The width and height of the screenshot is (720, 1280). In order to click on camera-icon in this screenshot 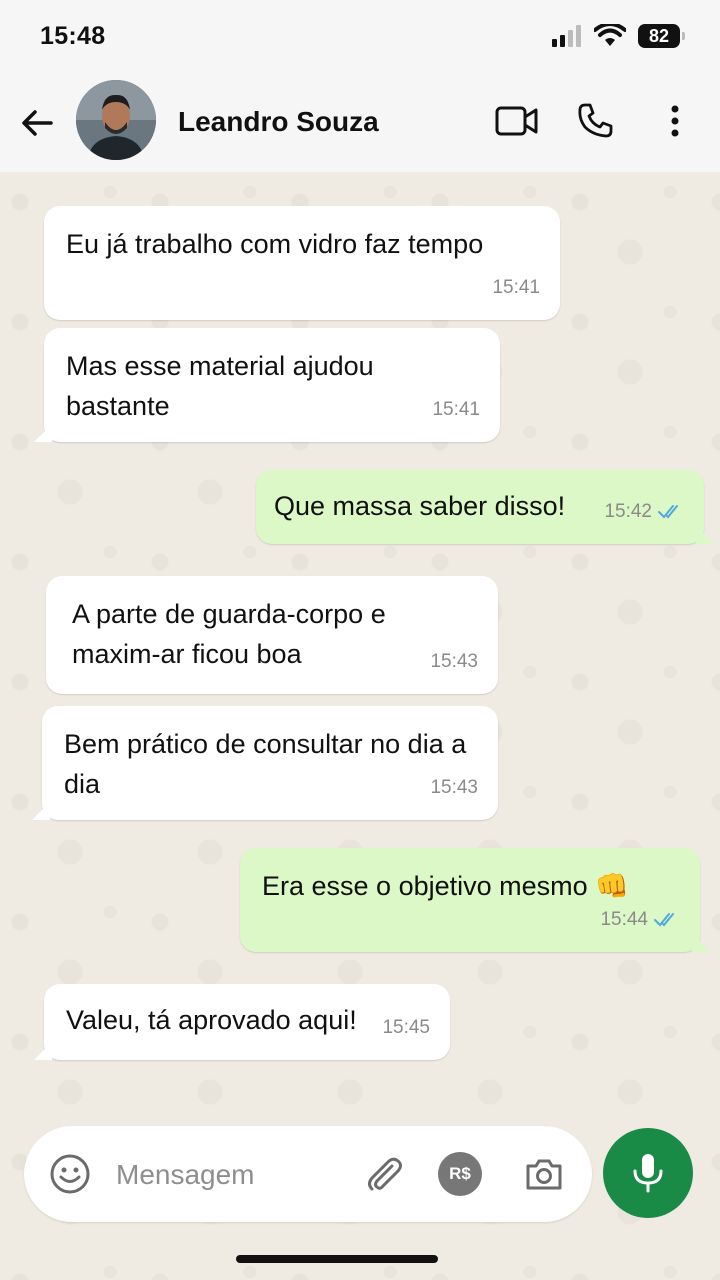, I will do `click(544, 1174)`.